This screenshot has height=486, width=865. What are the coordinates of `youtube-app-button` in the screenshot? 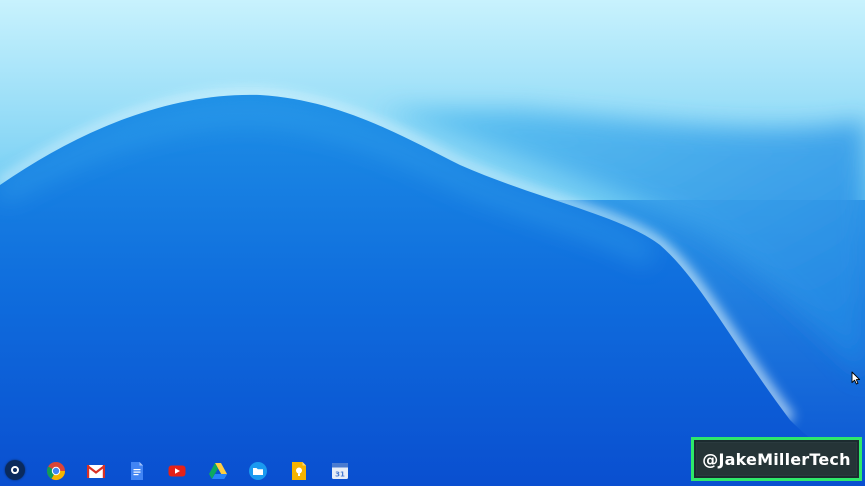 It's located at (177, 471).